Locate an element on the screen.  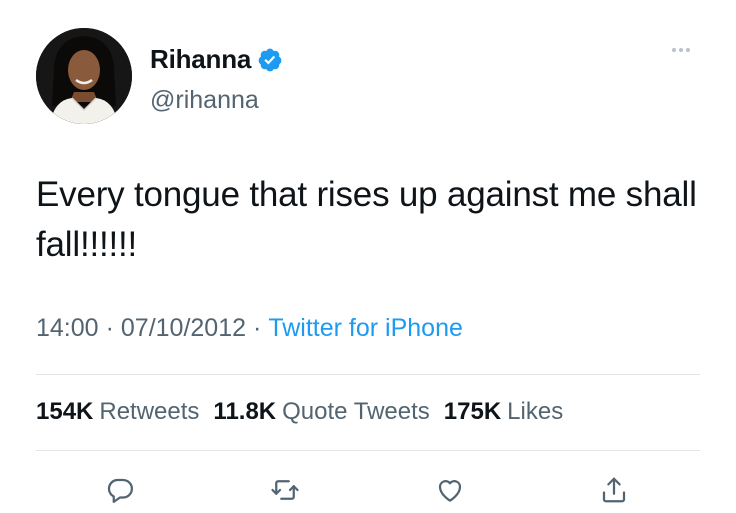
author-name-row: Rihanna is located at coordinates (216, 59).